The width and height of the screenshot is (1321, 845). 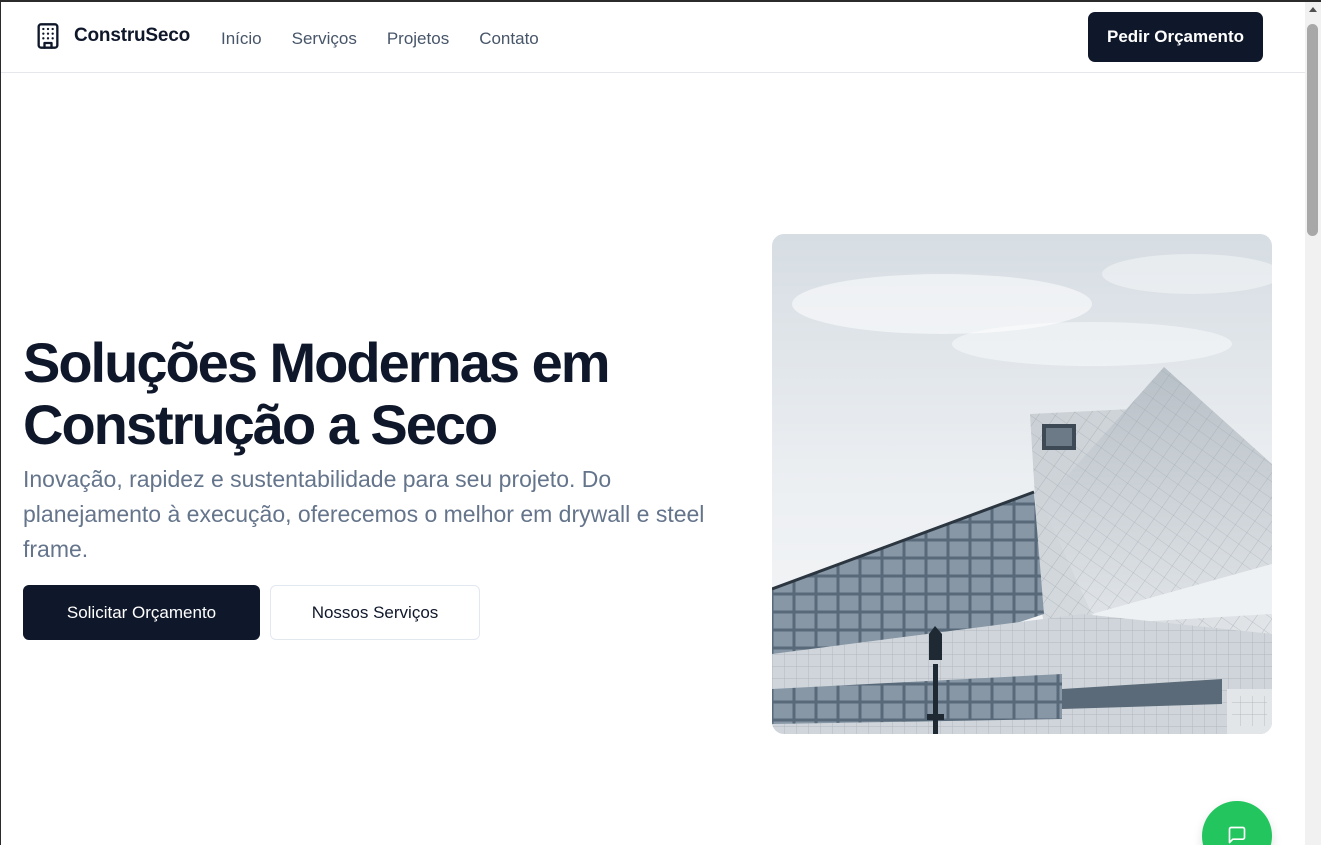 I want to click on building-icon, so click(x=48, y=36).